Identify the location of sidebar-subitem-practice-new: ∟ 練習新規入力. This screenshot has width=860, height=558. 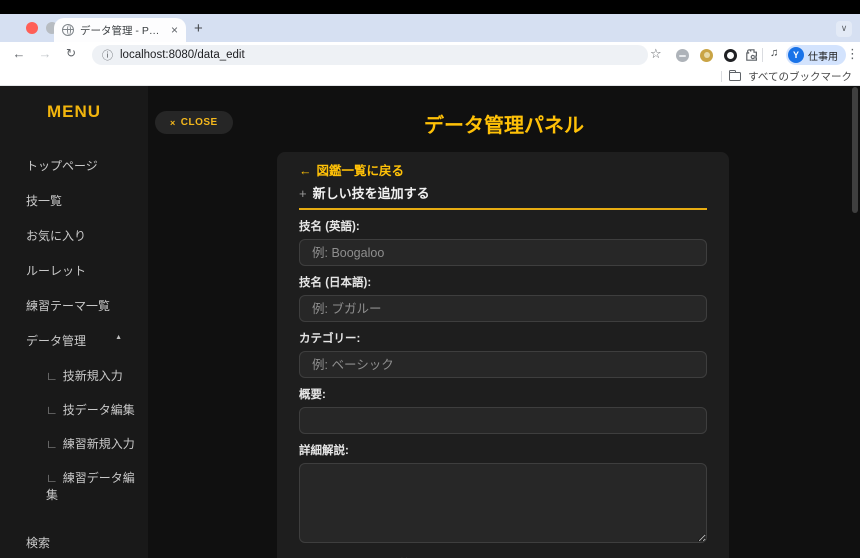
(74, 443).